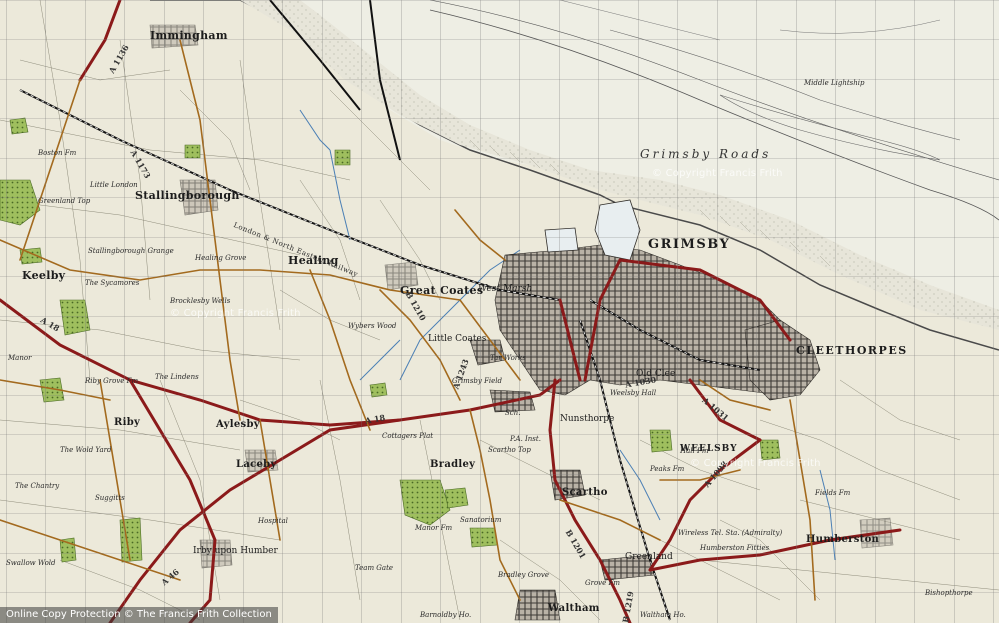 The height and width of the screenshot is (623, 999). I want to click on label-riby: Riby, so click(127, 423).